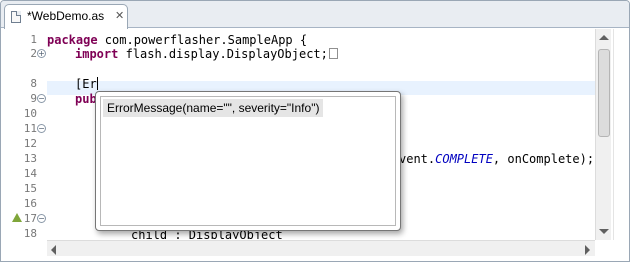  I want to click on code-text: vent., so click(417, 159).